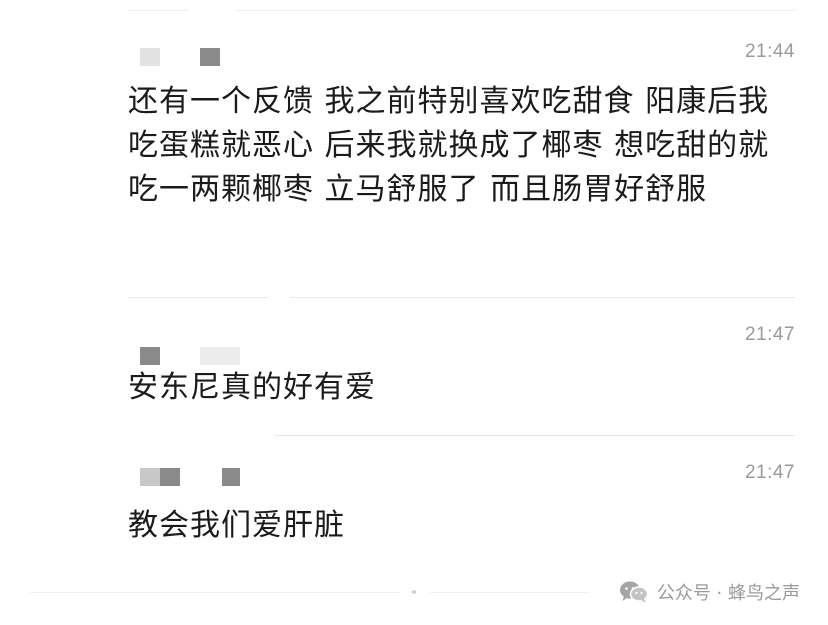 This screenshot has width=828, height=625. What do you see at coordinates (414, 592) in the screenshot?
I see `center-dot` at bounding box center [414, 592].